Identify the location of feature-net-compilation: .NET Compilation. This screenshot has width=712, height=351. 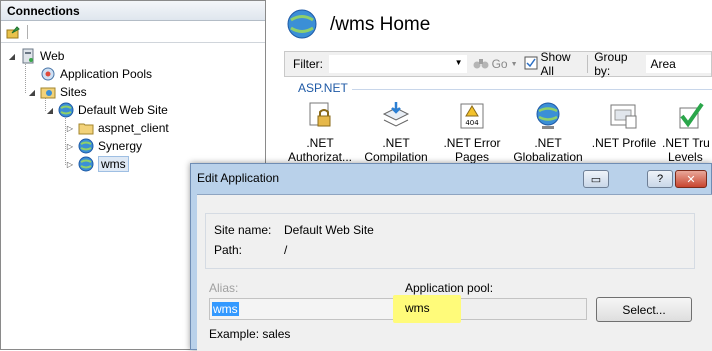
(396, 132).